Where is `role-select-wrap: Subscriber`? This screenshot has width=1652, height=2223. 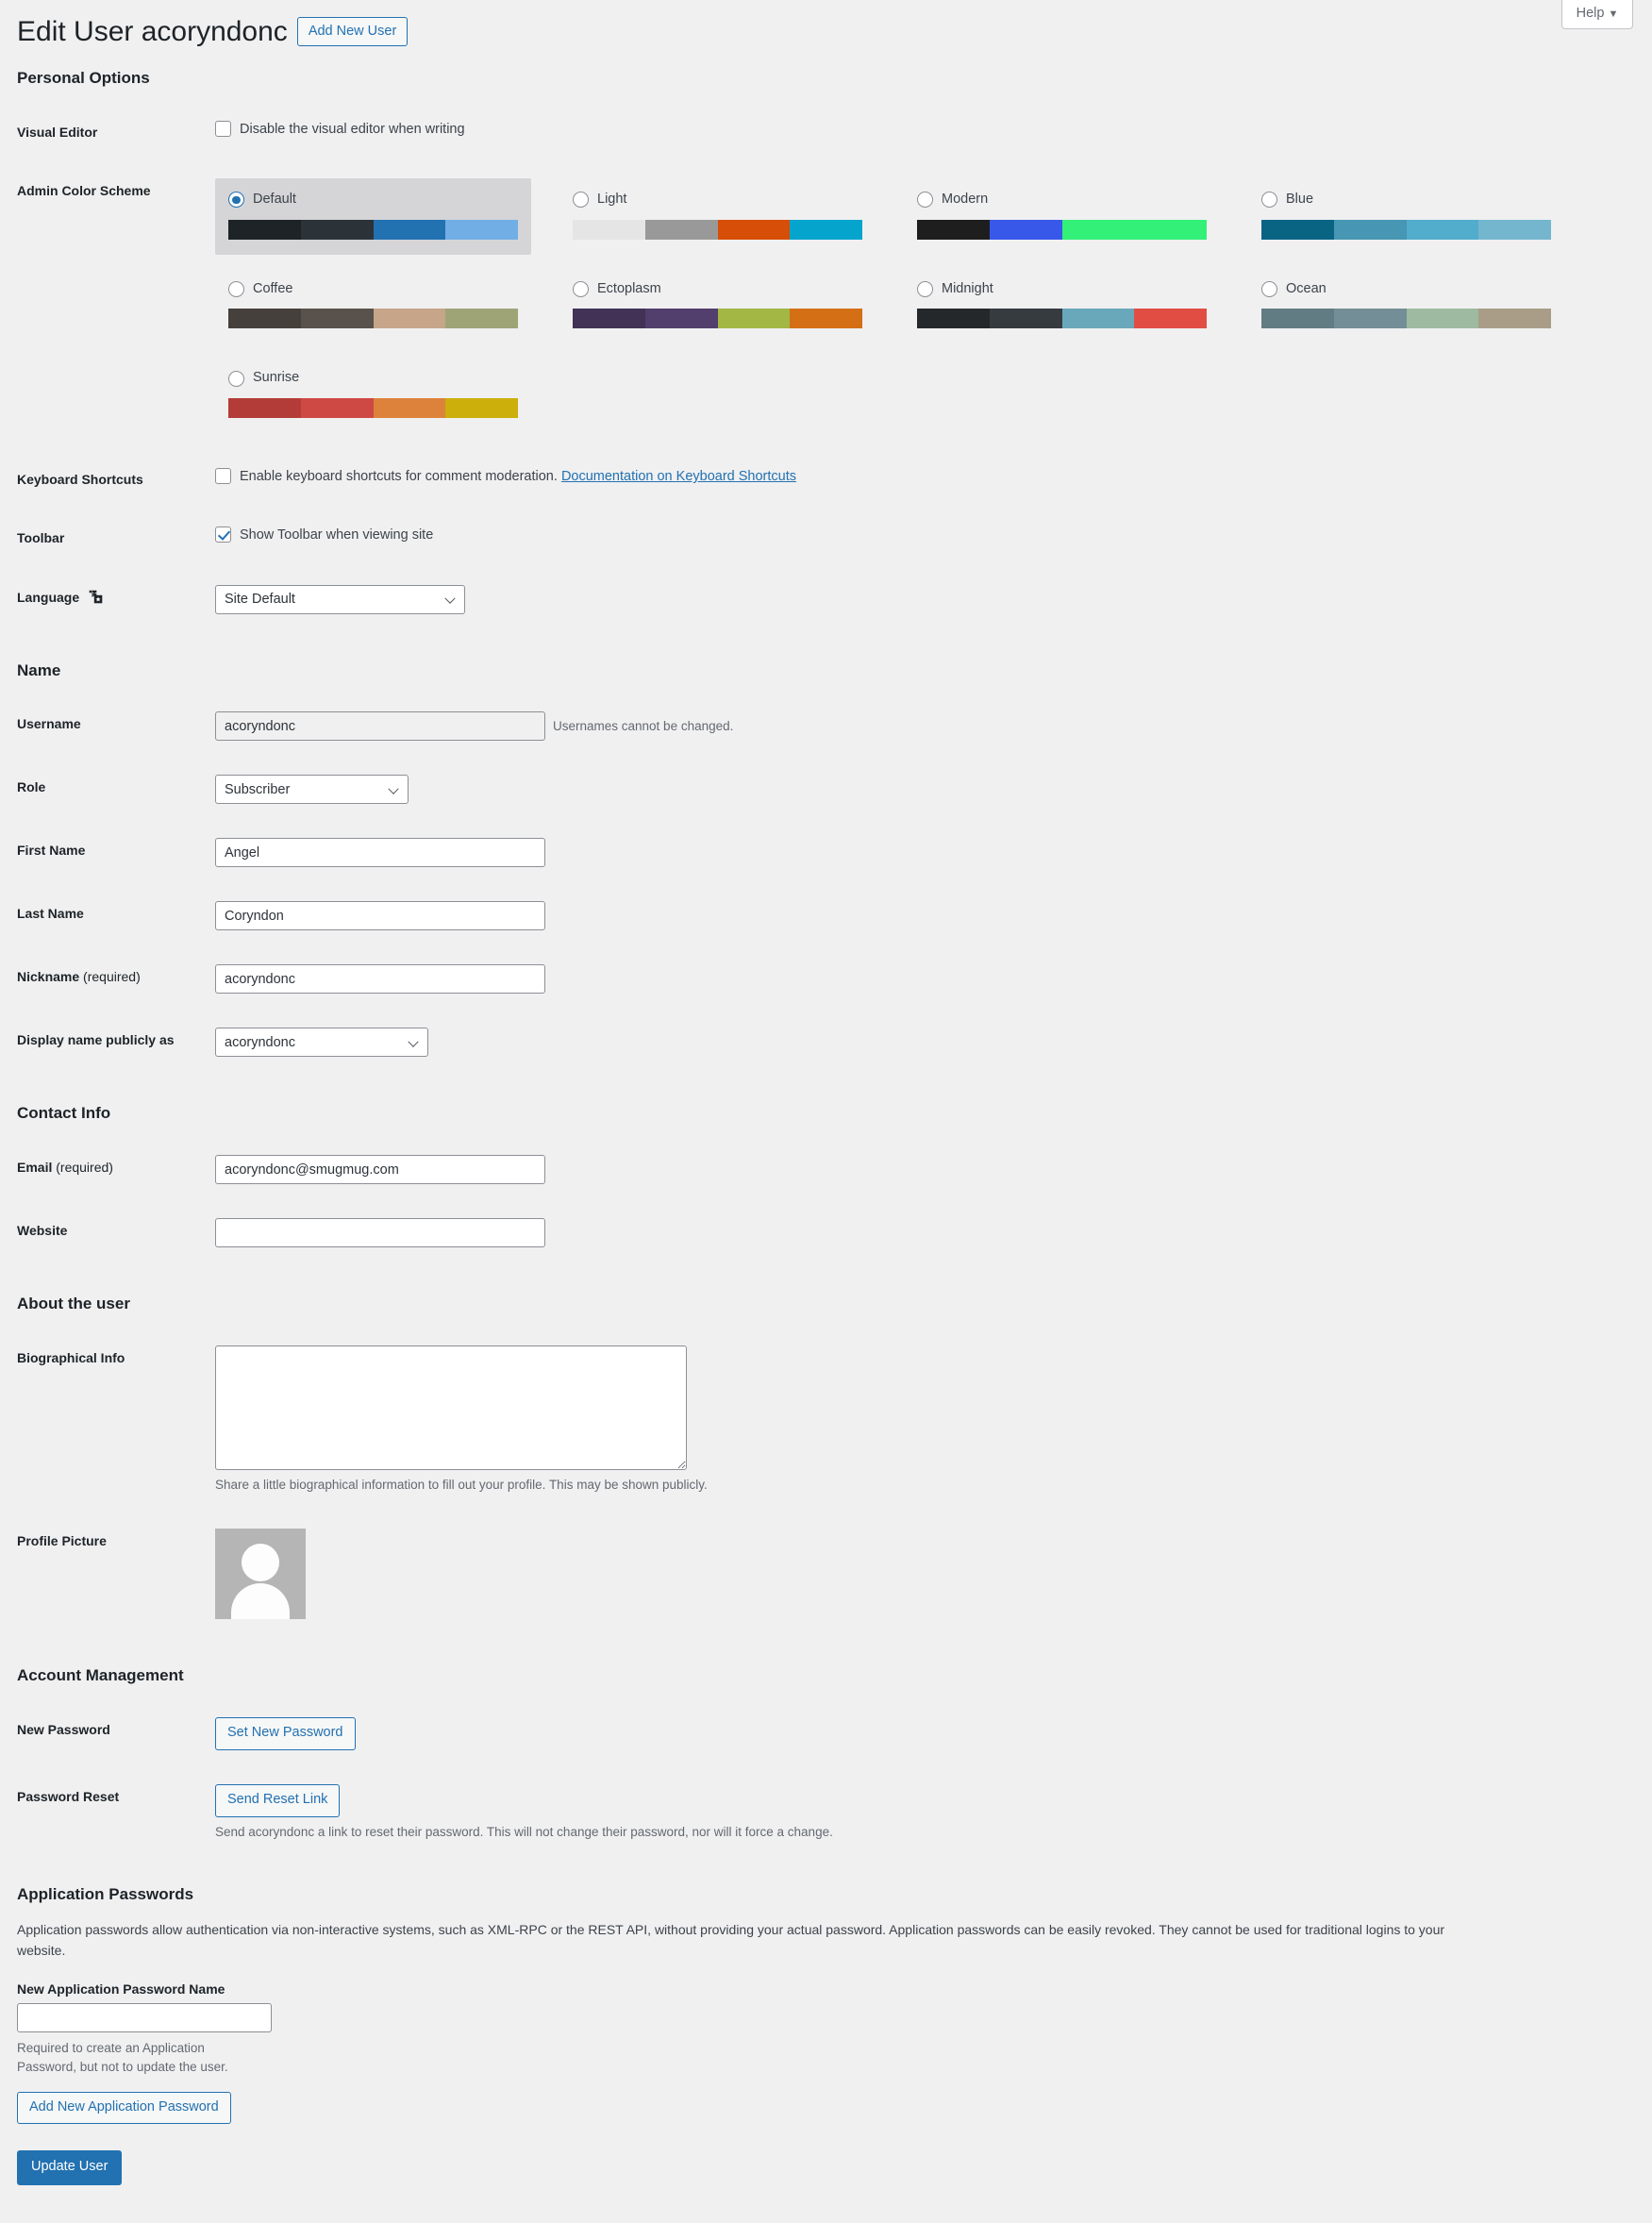 role-select-wrap: Subscriber is located at coordinates (312, 790).